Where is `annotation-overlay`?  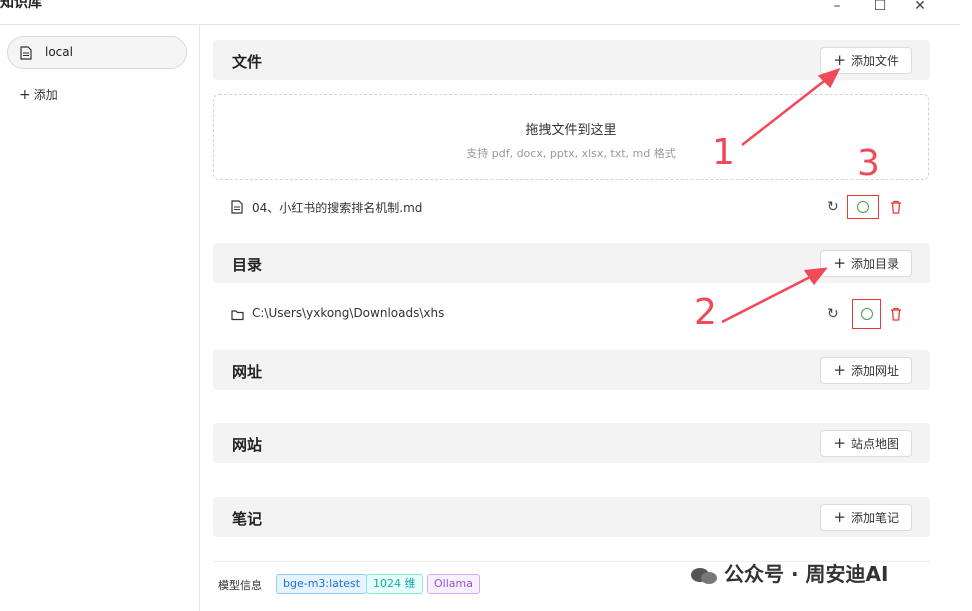
annotation-overlay is located at coordinates (781, 195).